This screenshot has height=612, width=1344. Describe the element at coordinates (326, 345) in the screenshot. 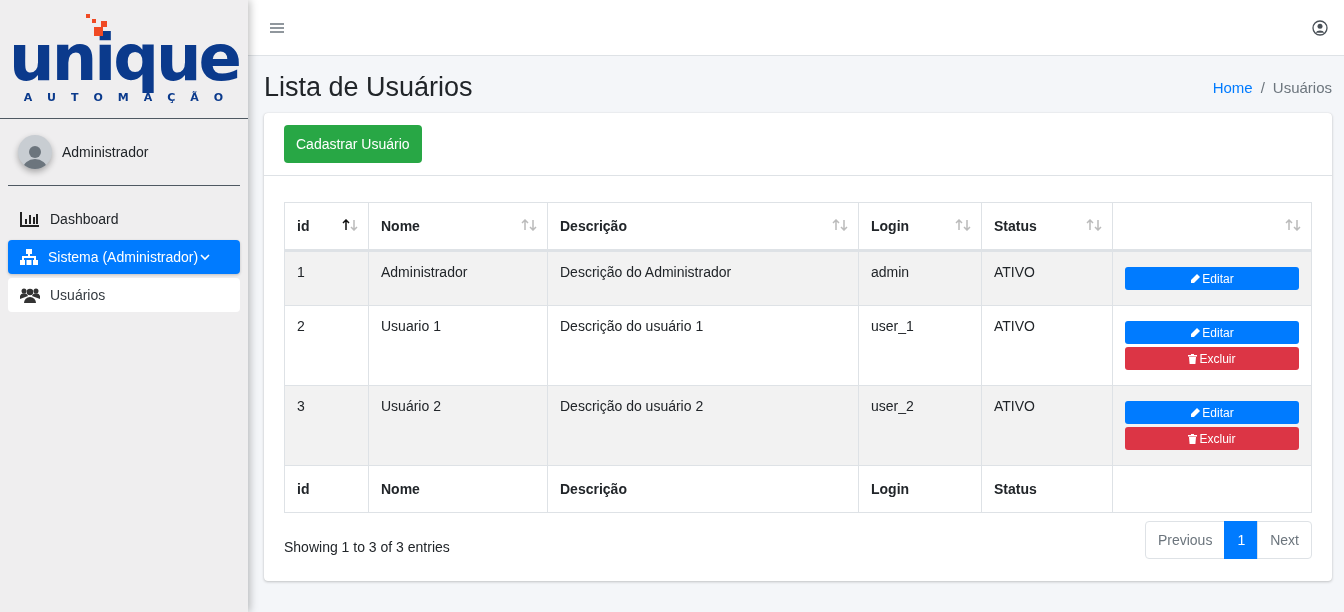

I see `table-cell: 2` at that location.